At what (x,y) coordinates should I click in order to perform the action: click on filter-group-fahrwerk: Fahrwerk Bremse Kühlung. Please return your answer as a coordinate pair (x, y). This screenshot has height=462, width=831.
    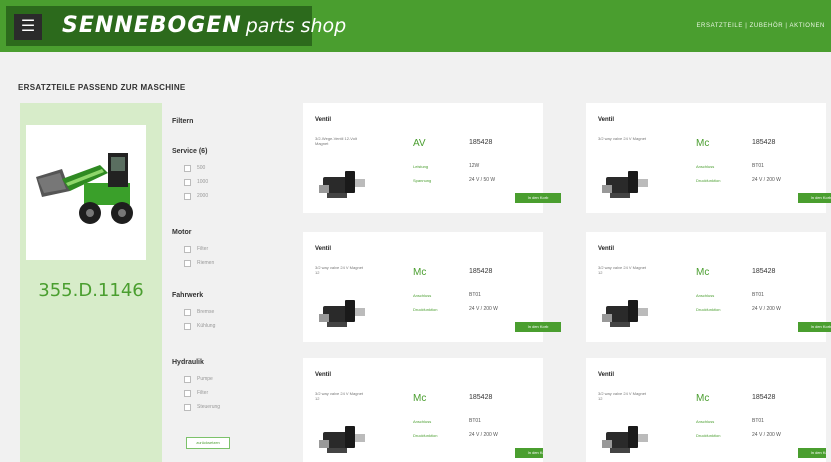
    Looking at the image, I should click on (193, 312).